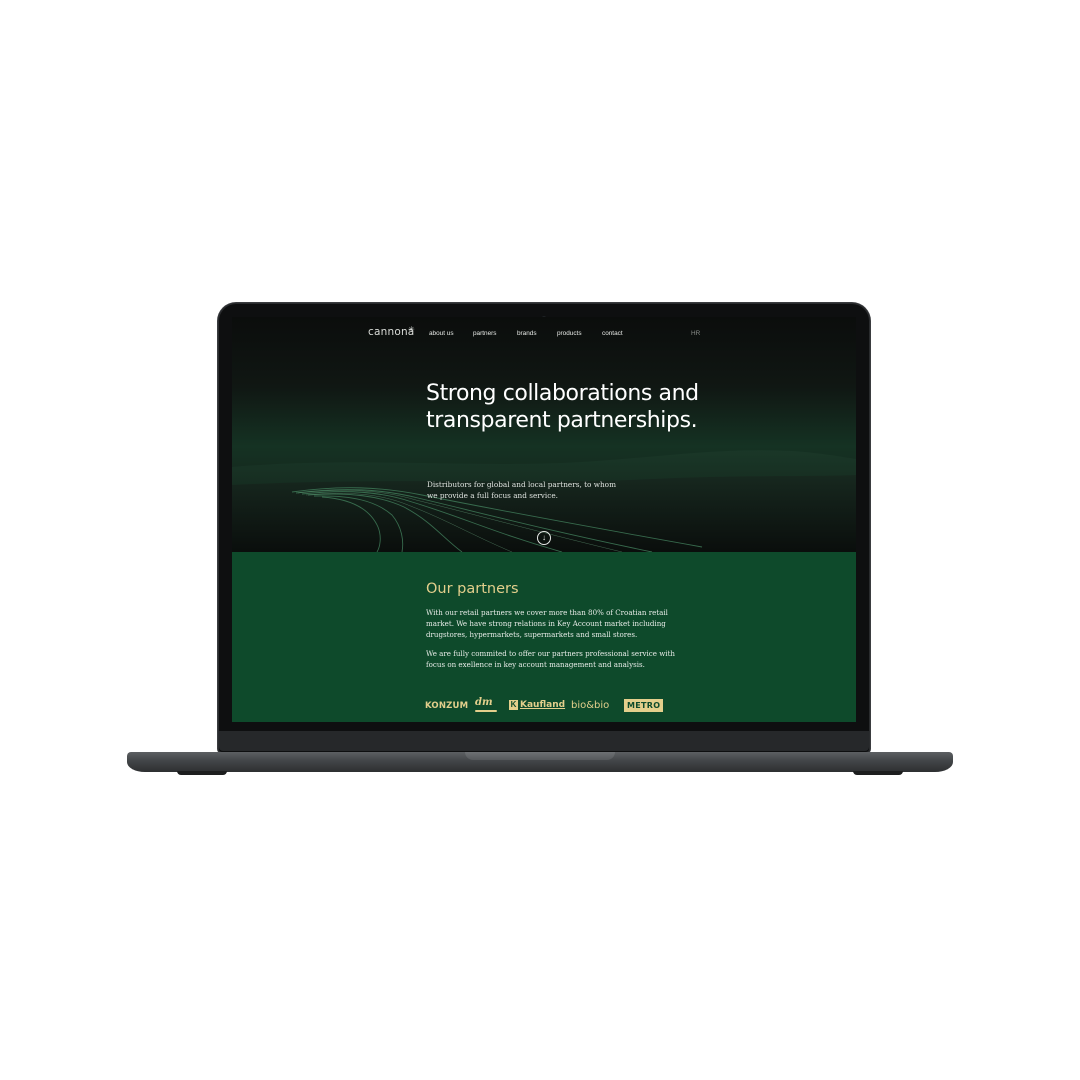 The width and height of the screenshot is (1080, 1080). Describe the element at coordinates (544, 741) in the screenshot. I see `laptop-screen-chin` at that location.